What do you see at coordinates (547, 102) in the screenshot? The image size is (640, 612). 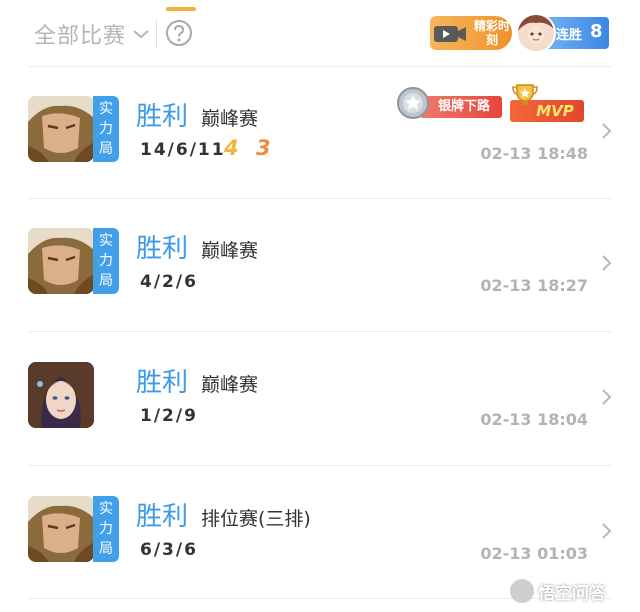 I see `mvp-badge: MVP` at bounding box center [547, 102].